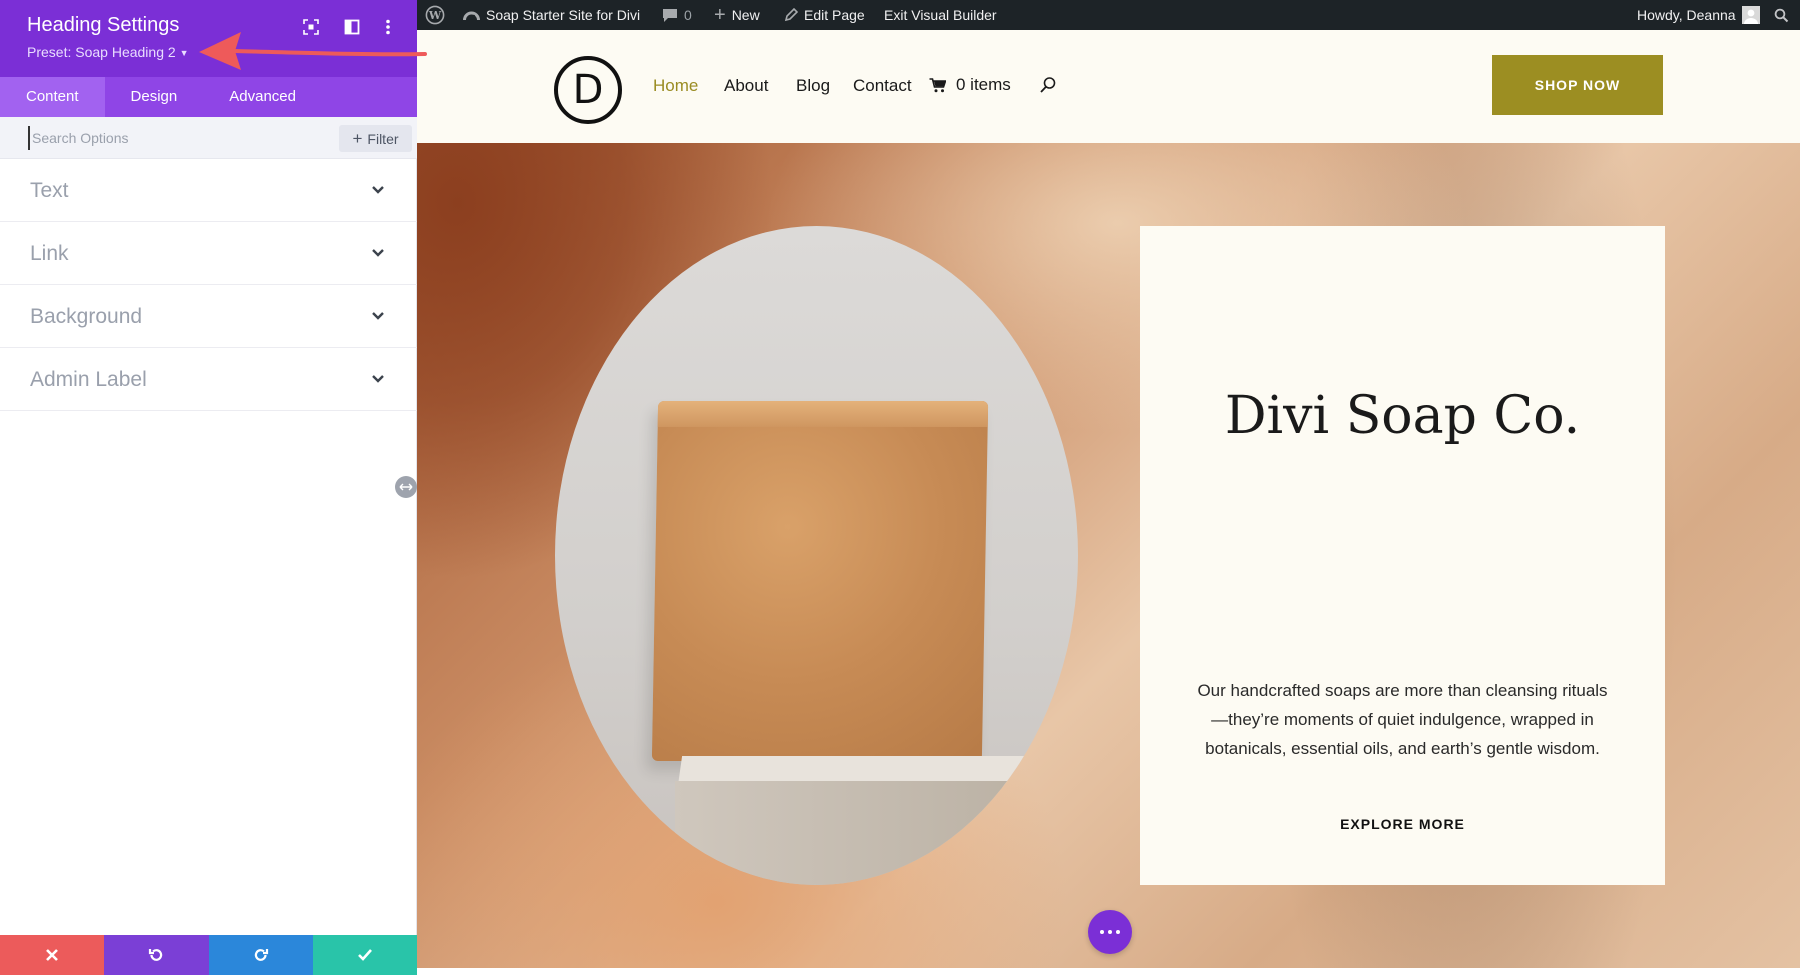 This screenshot has height=975, width=1800. I want to click on redo-icon, so click(261, 955).